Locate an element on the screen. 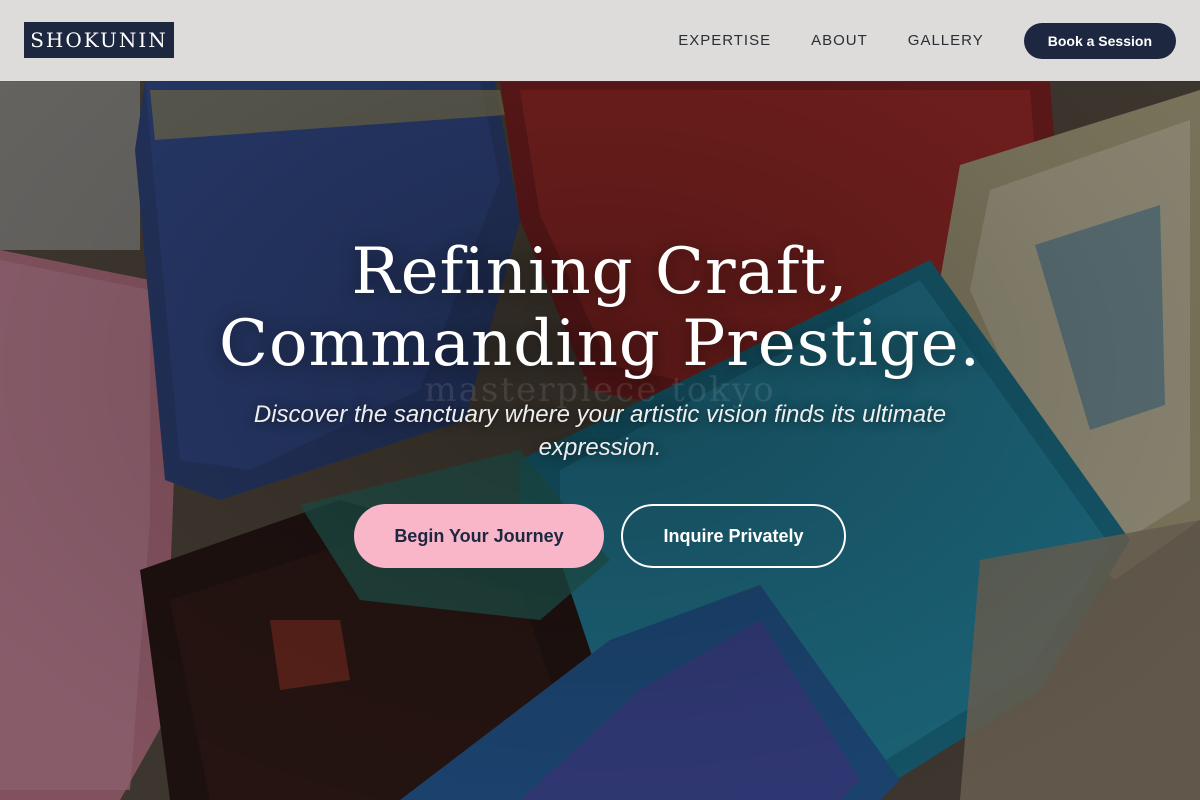 This screenshot has width=1200, height=800. hero-title-line-2: Commanding Prestige. is located at coordinates (600, 344).